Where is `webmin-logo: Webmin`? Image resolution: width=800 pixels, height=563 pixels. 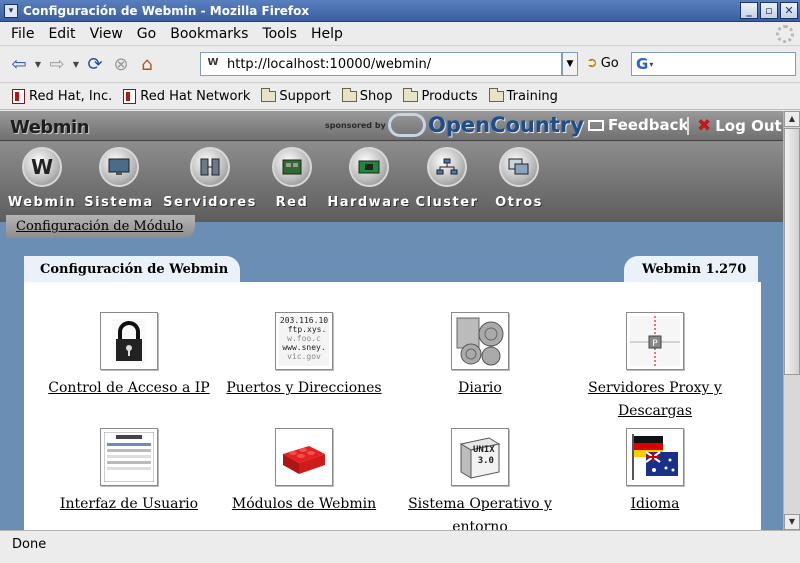 webmin-logo: Webmin is located at coordinates (50, 127).